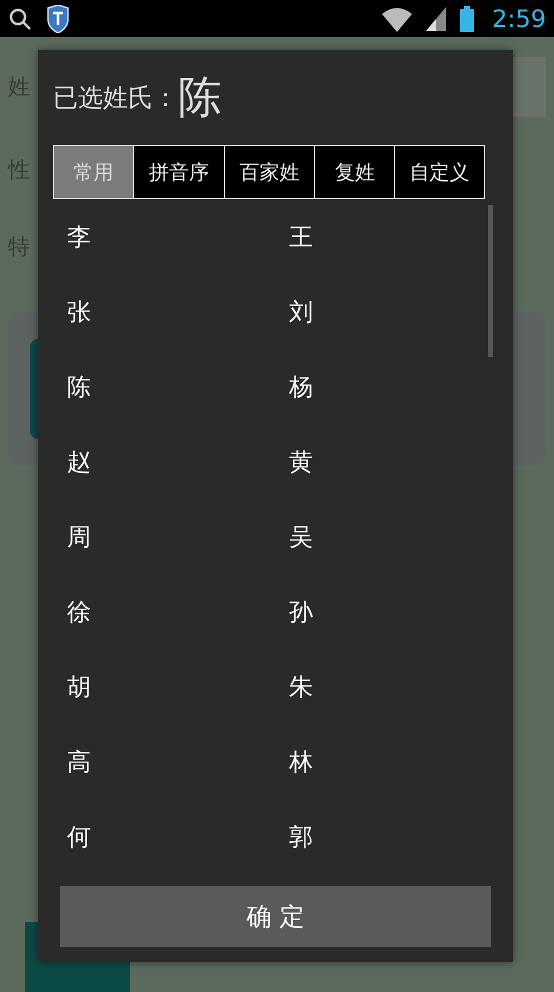 The height and width of the screenshot is (992, 554). Describe the element at coordinates (79, 236) in the screenshot. I see `surname-item: 李` at that location.